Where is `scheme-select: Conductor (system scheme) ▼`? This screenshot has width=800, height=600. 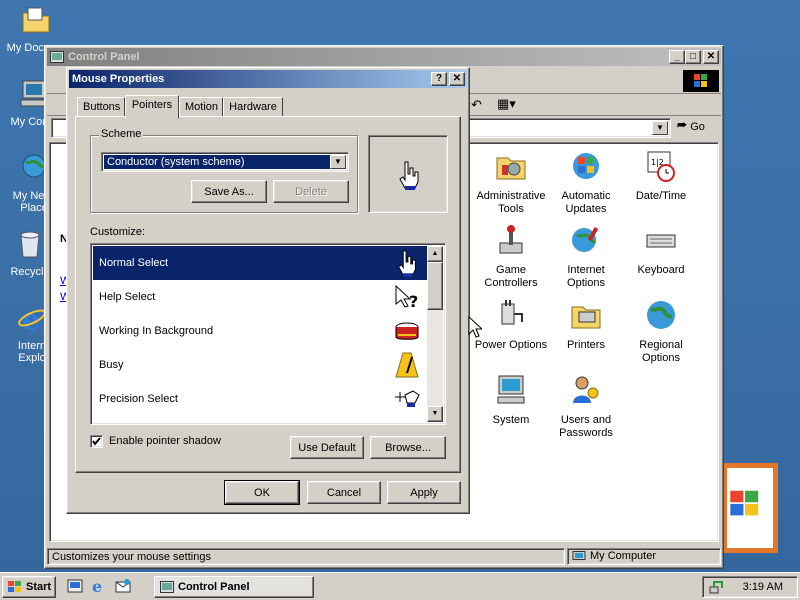
scheme-select: Conductor (system scheme) ▼ is located at coordinates (225, 162).